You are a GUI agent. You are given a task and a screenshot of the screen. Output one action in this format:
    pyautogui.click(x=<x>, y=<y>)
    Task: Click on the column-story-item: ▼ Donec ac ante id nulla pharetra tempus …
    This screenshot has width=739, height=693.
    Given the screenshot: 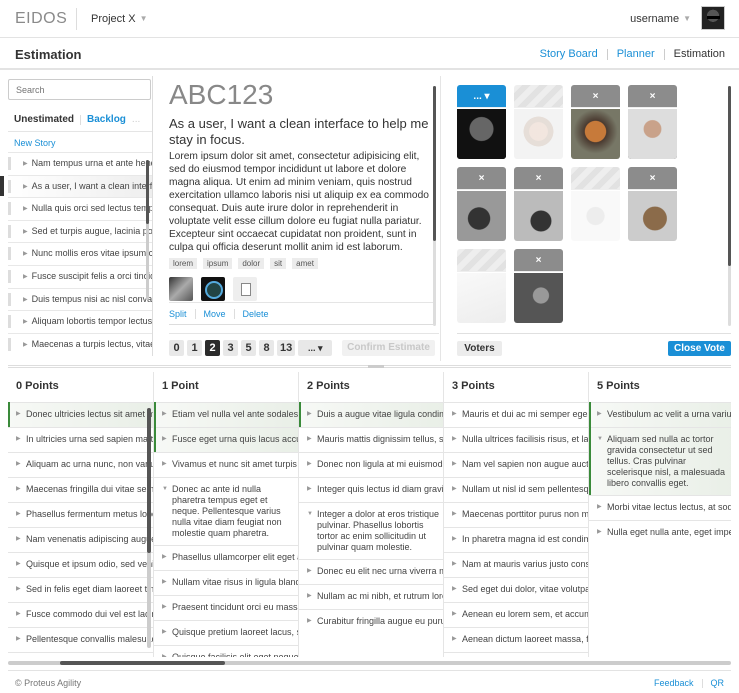 What is the action you would take?
    pyautogui.click(x=226, y=511)
    